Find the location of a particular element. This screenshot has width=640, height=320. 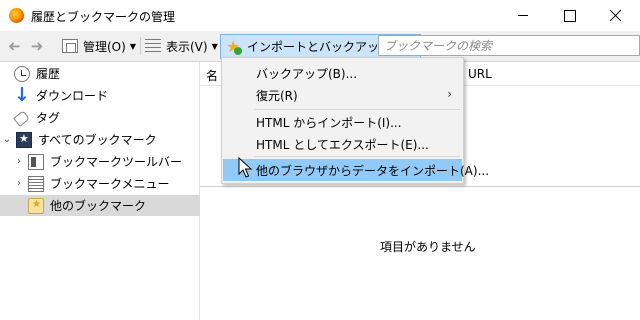

views-icon is located at coordinates (153, 46).